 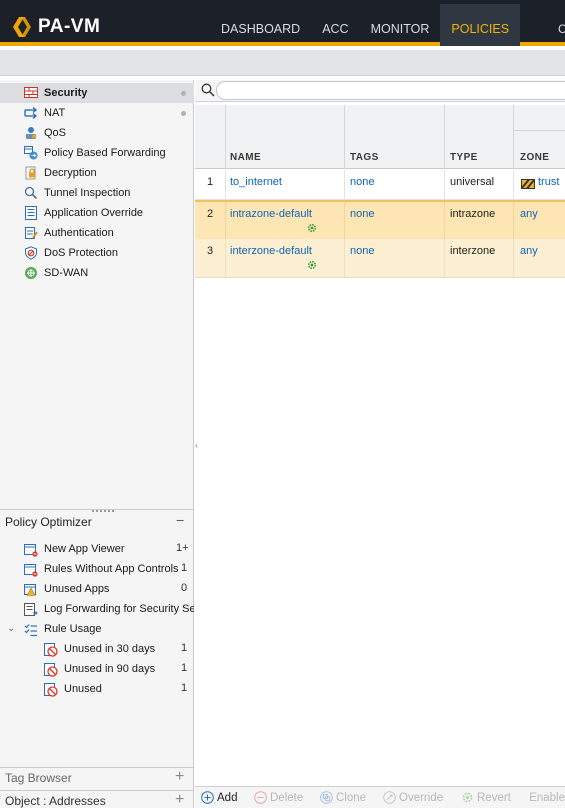 I want to click on optimizer-item-log-forwarding: Log Forwarding for Security Services, so click(x=97, y=611).